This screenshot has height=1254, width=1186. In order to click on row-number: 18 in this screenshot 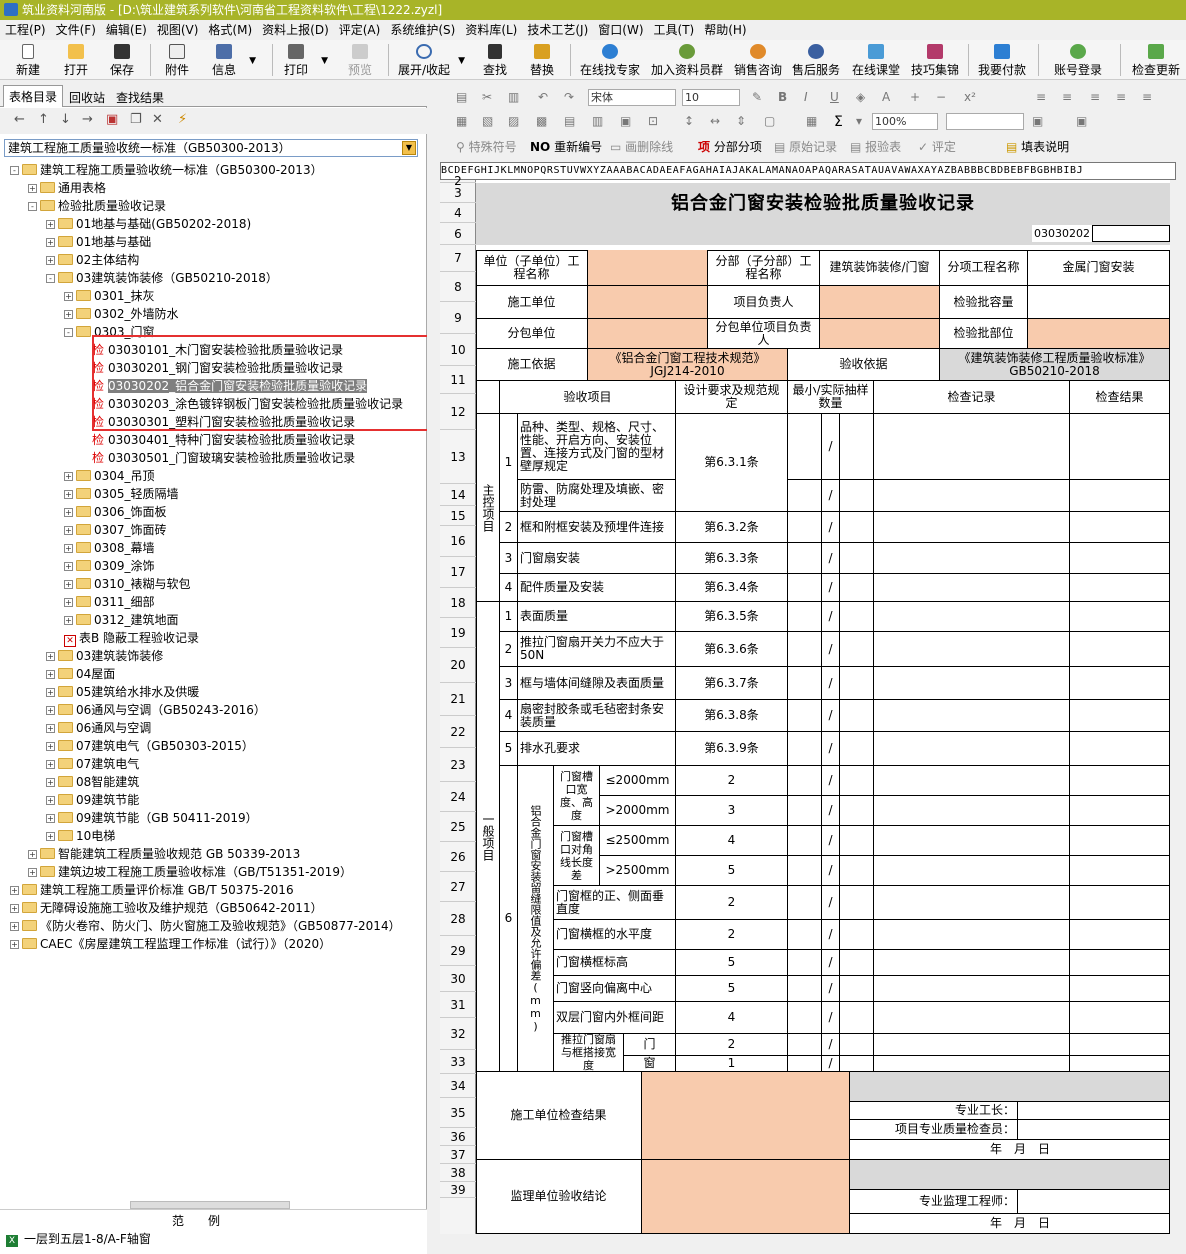, I will do `click(458, 603)`.